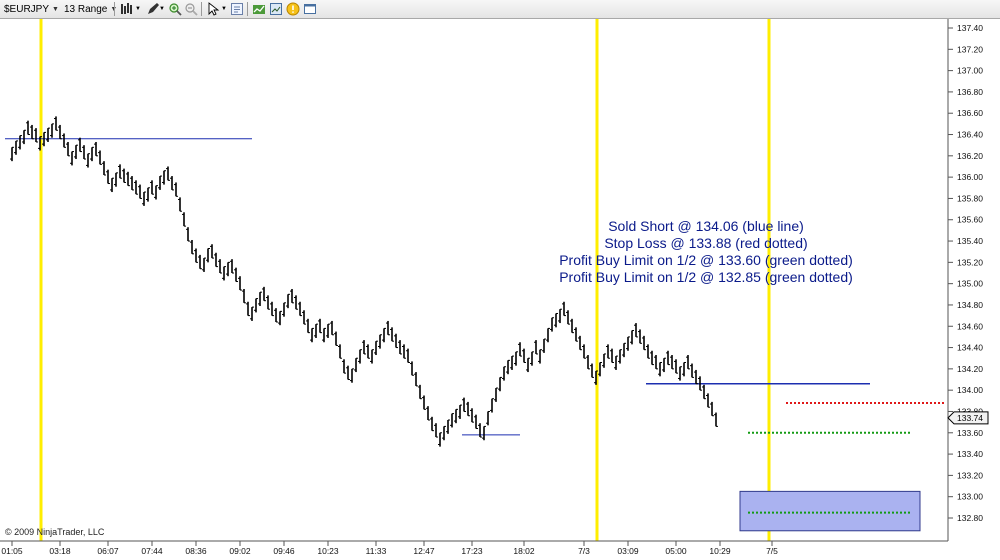 The height and width of the screenshot is (560, 1000). I want to click on instrument-selector: $EURJPY ▼, so click(31, 9).